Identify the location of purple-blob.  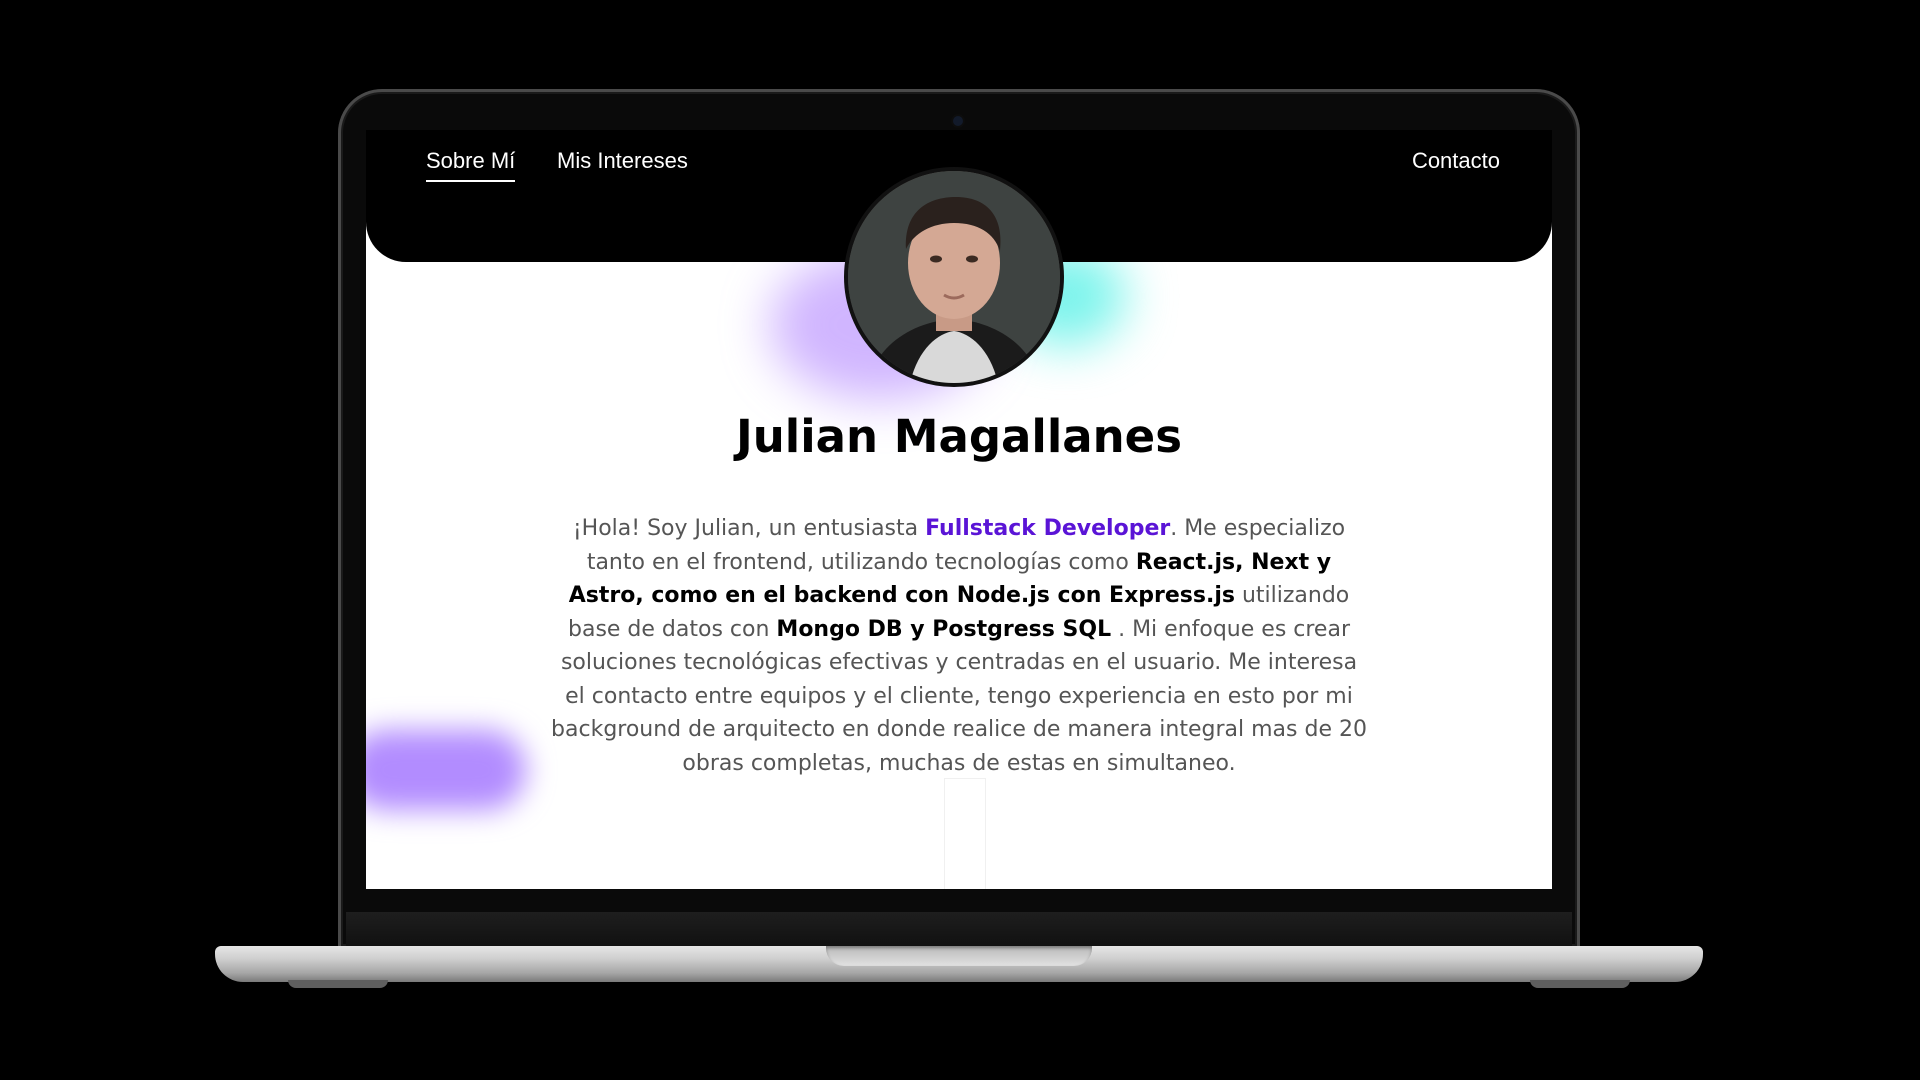
(446, 770).